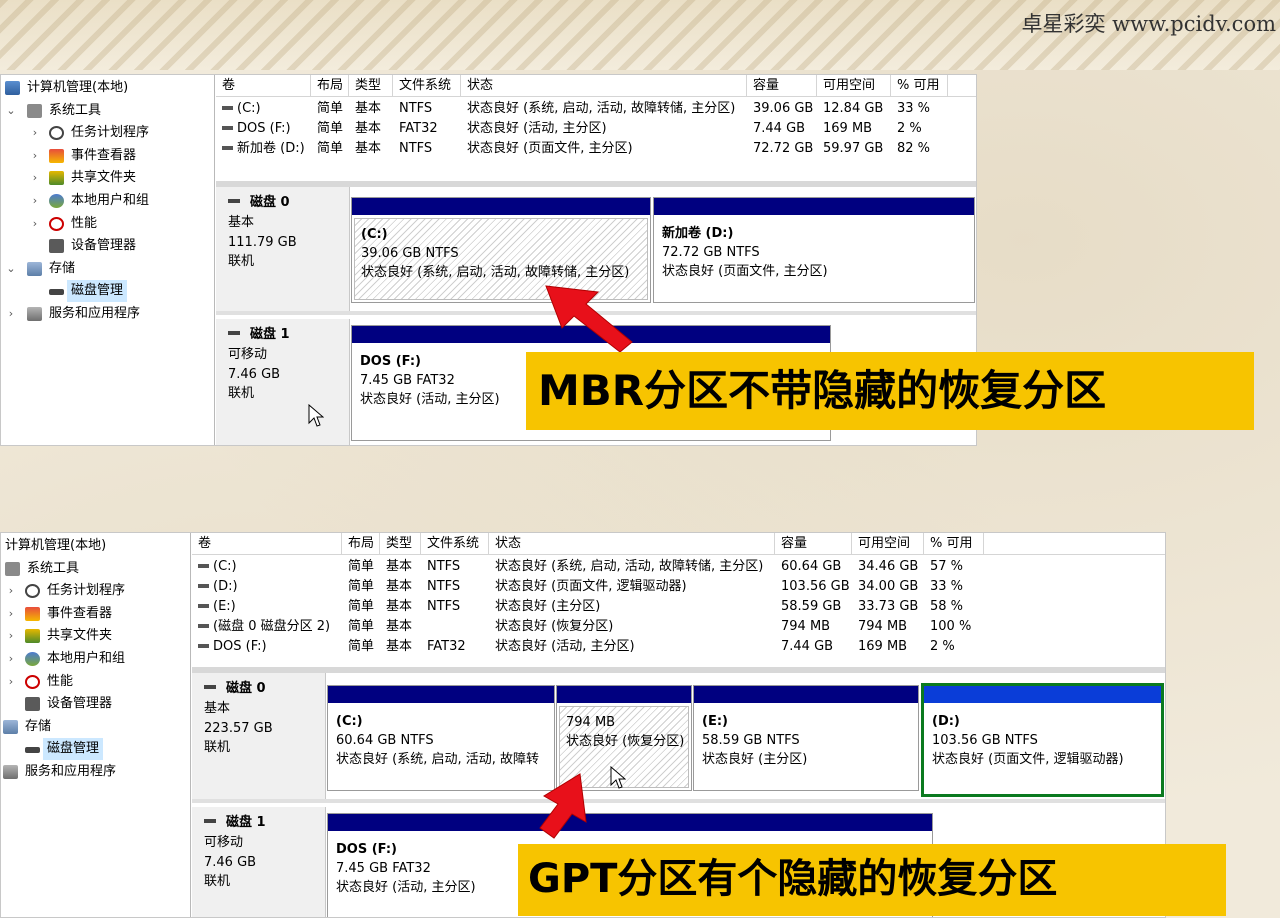  Describe the element at coordinates (914, 108) in the screenshot. I see `cell-pct: 33 %` at that location.